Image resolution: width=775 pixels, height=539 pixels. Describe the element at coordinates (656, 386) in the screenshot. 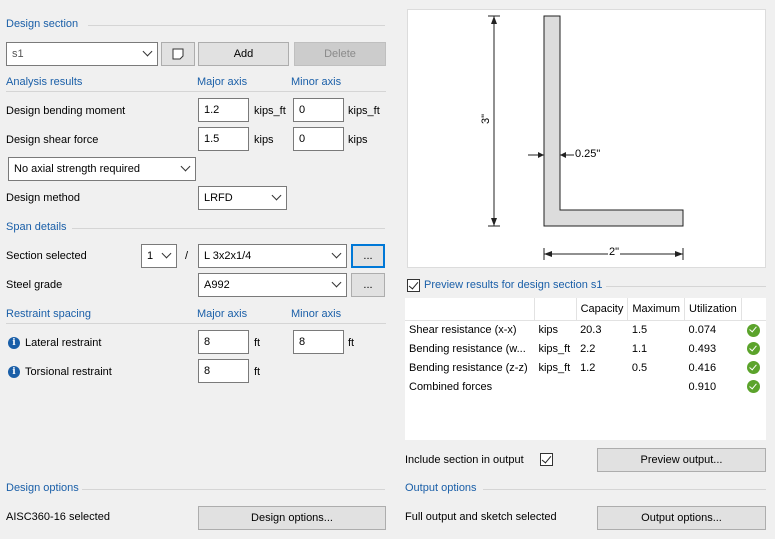

I see `row-maximum` at that location.